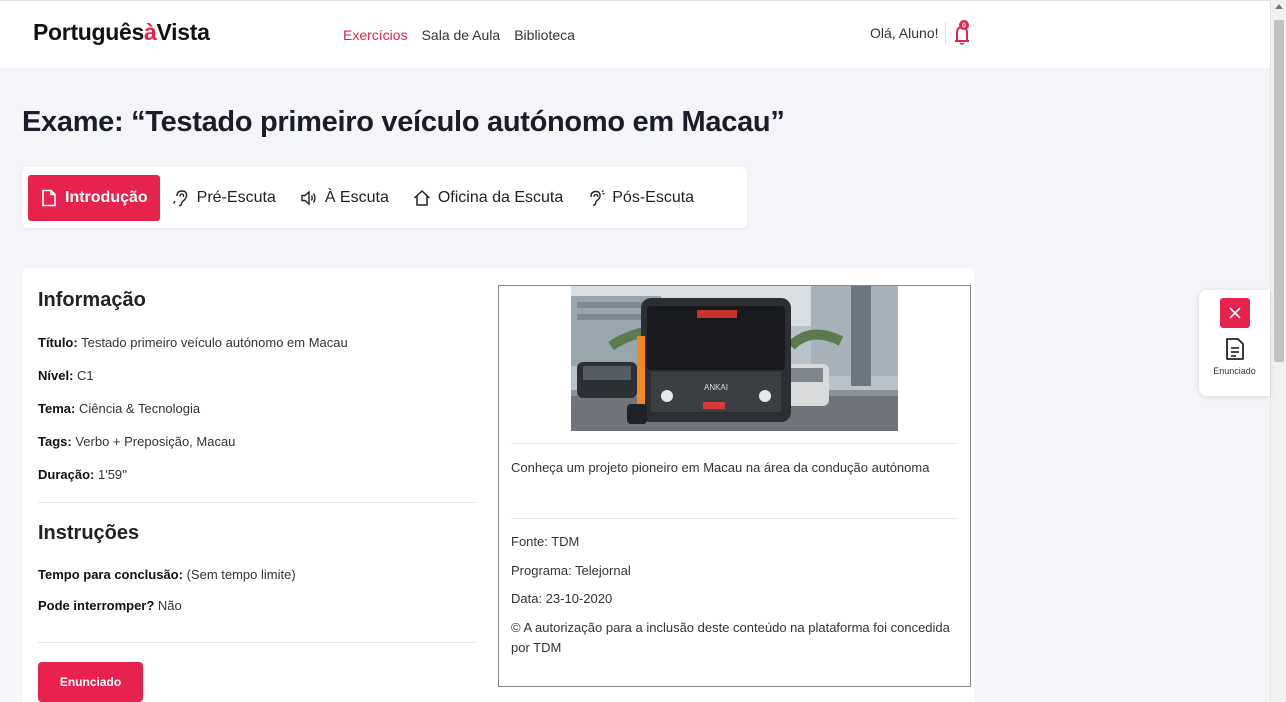 This screenshot has width=1286, height=702. What do you see at coordinates (179, 197) in the screenshot?
I see `ear-icon` at bounding box center [179, 197].